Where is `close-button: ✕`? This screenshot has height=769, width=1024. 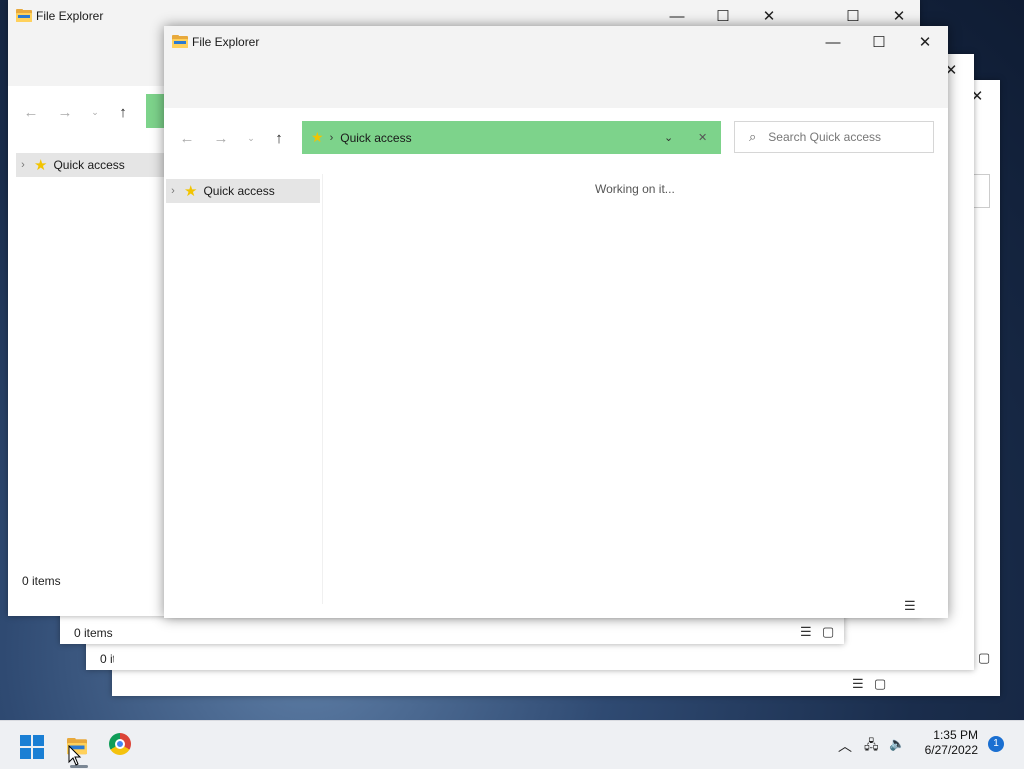
close-button: ✕ is located at coordinates (925, 42).